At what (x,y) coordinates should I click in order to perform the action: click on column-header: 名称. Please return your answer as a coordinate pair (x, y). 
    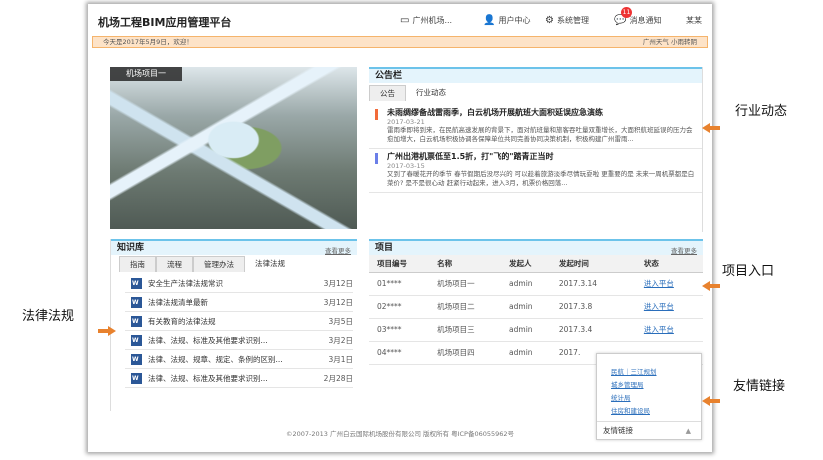
    Looking at the image, I should click on (465, 264).